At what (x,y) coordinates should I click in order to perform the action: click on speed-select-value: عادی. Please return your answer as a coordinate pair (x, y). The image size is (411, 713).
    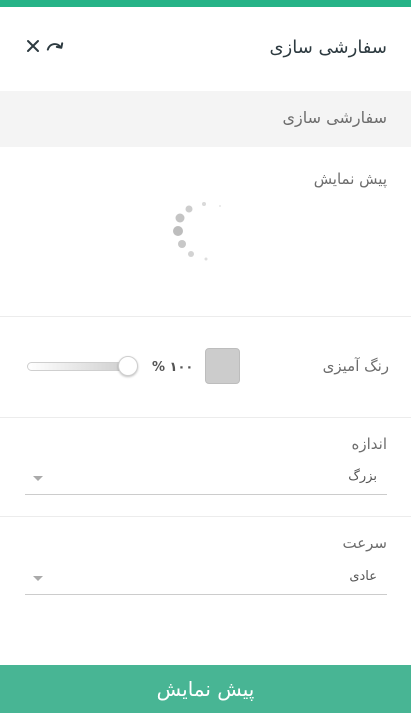
    Looking at the image, I should click on (363, 576).